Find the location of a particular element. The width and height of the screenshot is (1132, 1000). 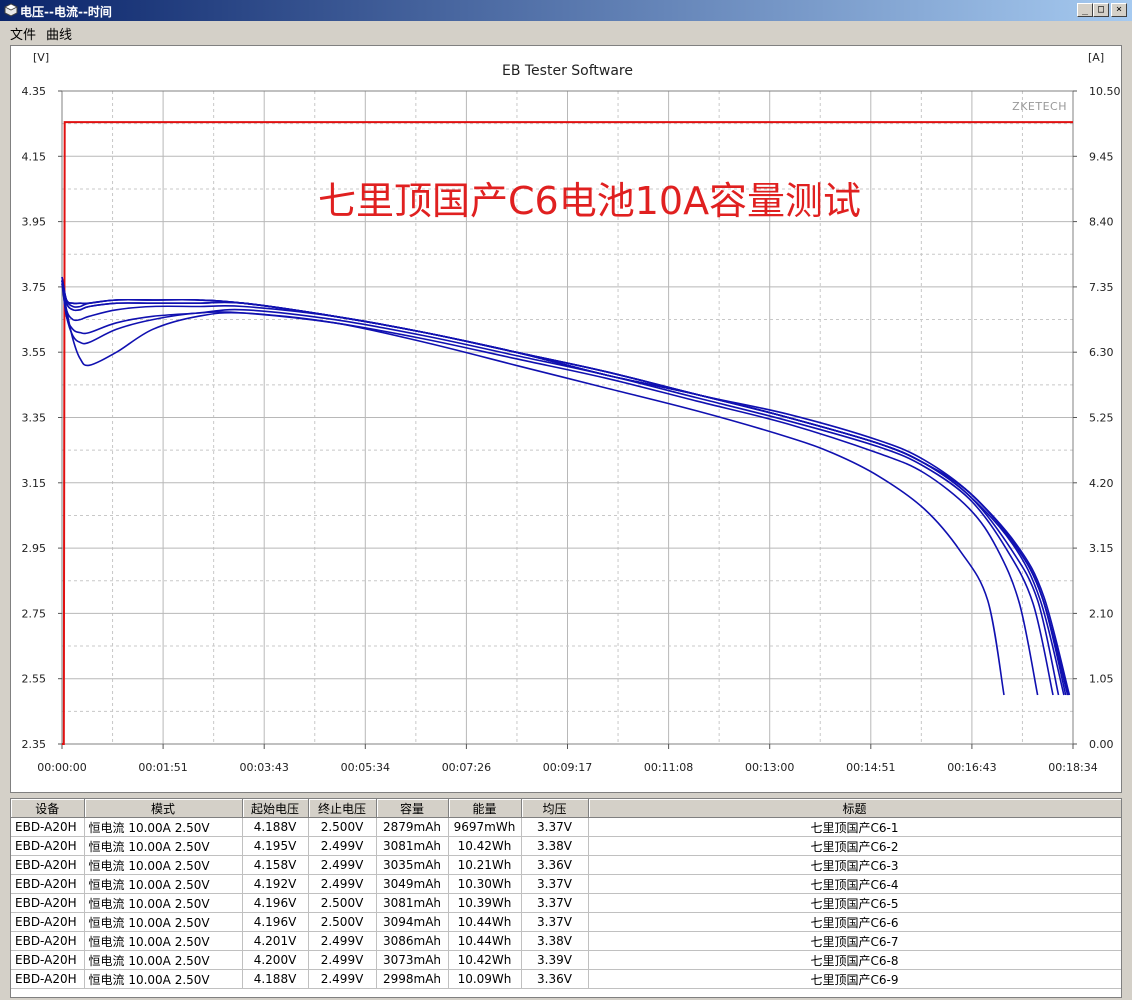

col-mode: 模式 is located at coordinates (163, 808).